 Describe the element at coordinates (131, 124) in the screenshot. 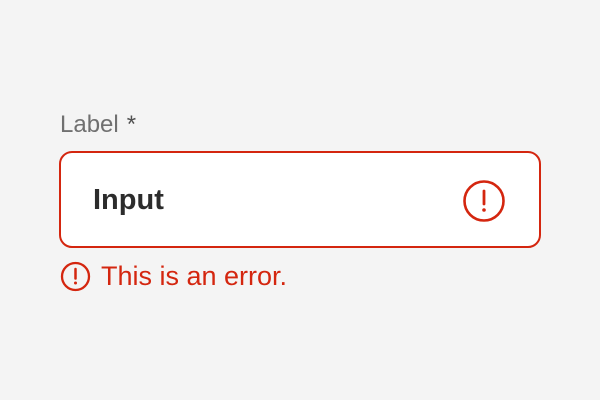

I see `required-asterisk: *` at that location.